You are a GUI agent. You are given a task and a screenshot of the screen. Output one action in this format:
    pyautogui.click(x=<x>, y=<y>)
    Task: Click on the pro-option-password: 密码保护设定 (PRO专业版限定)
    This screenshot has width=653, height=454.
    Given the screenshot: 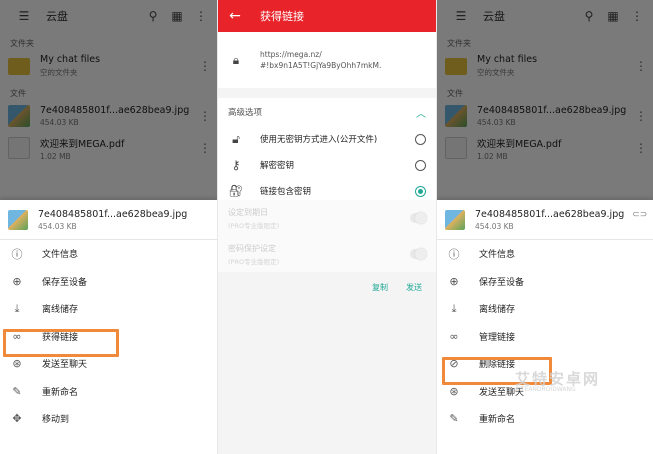 What is the action you would take?
    pyautogui.click(x=327, y=254)
    